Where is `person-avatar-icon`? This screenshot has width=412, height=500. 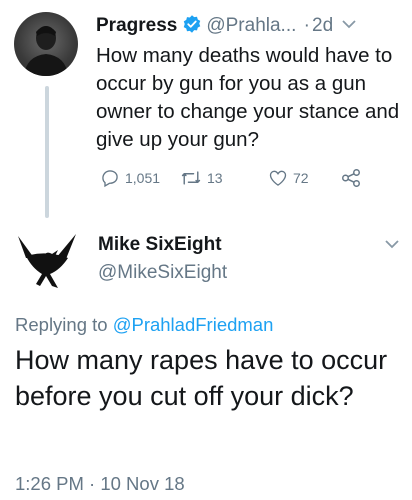
person-avatar-icon is located at coordinates (46, 51).